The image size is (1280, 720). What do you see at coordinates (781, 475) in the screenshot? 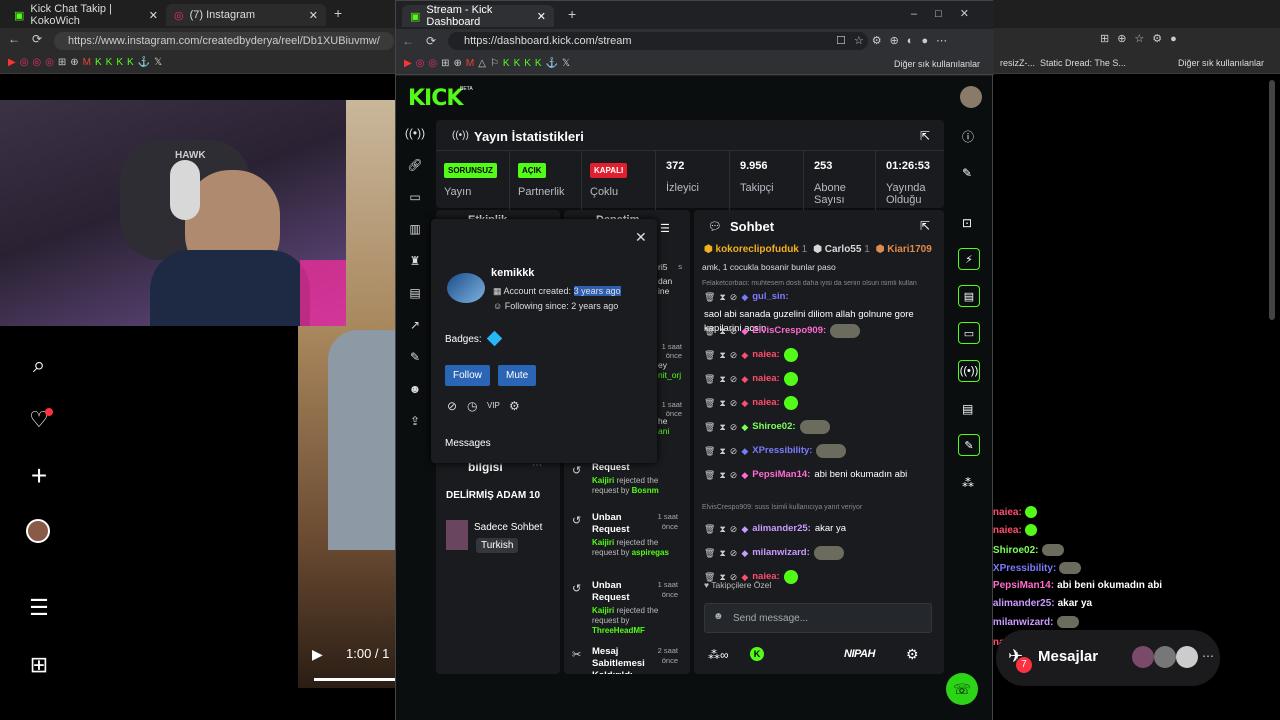
I see `chat-username: PepsiMan14:` at bounding box center [781, 475].